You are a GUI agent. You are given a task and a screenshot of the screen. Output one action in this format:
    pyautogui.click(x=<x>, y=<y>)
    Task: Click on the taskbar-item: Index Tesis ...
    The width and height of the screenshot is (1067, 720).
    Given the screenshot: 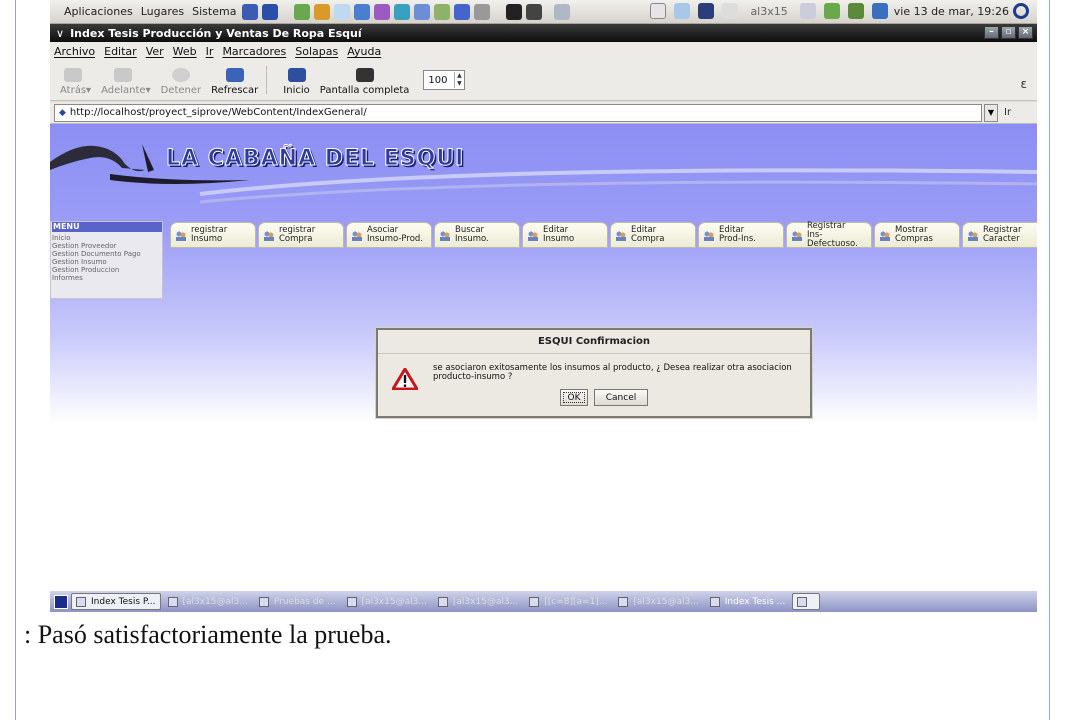 What is the action you would take?
    pyautogui.click(x=747, y=601)
    